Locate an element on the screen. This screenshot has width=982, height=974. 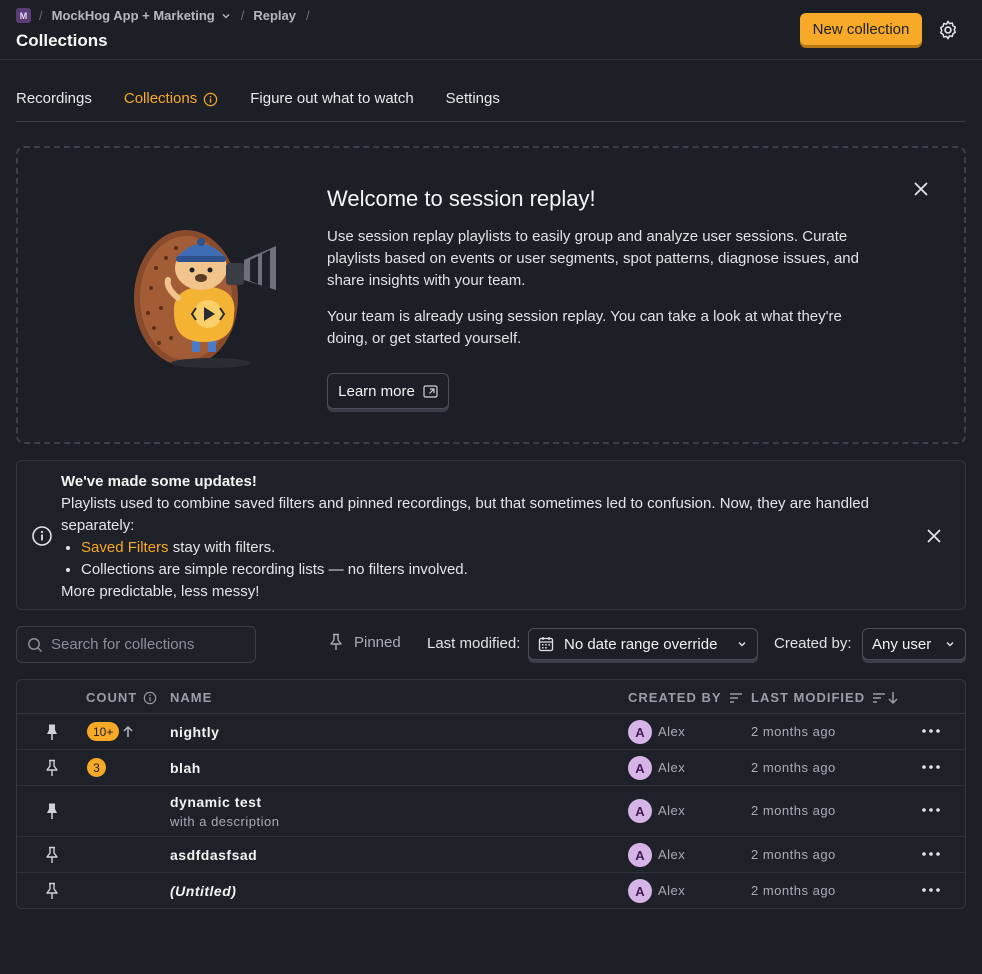
table-row: 3 blah A Alex 2 months ago is located at coordinates (491, 768).